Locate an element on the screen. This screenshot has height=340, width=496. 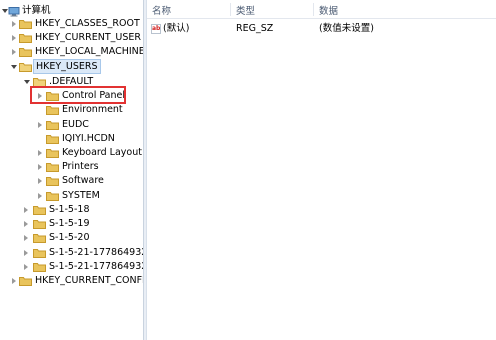
tree-label: HKEY_CURRENT_CONFIG is located at coordinates (89, 280).